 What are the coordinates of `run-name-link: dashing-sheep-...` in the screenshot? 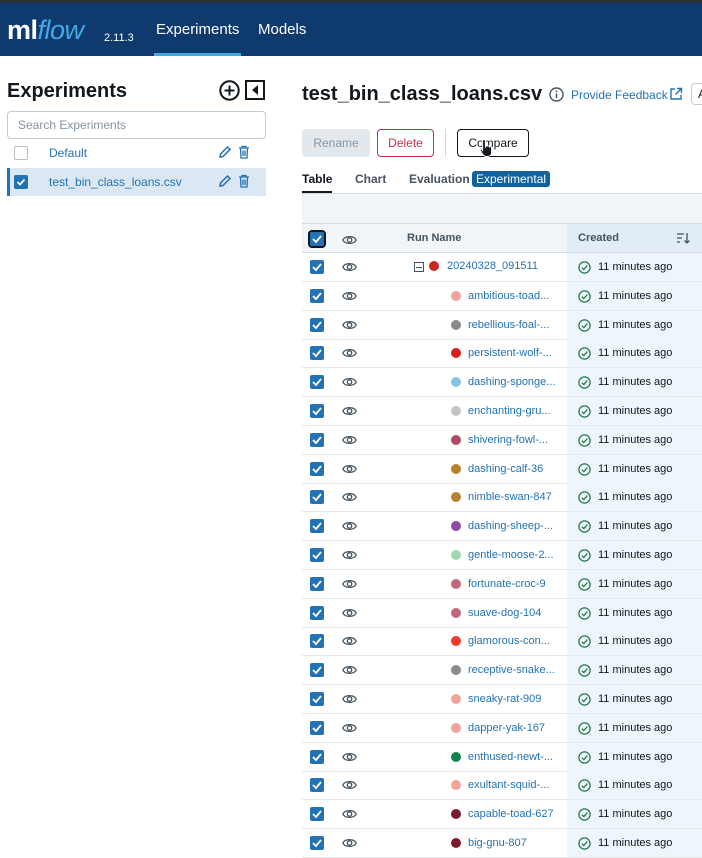 It's located at (510, 526).